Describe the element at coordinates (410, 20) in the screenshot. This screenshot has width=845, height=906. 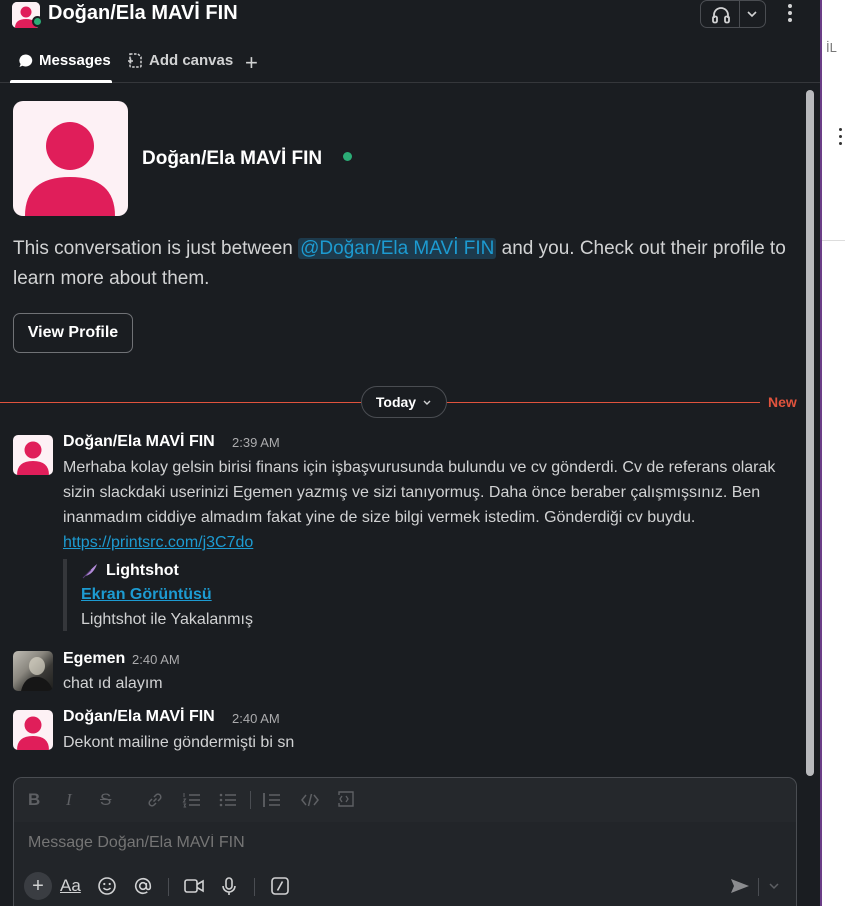
I see `channel-header: Doğan/Ela MAVİ FIN` at that location.